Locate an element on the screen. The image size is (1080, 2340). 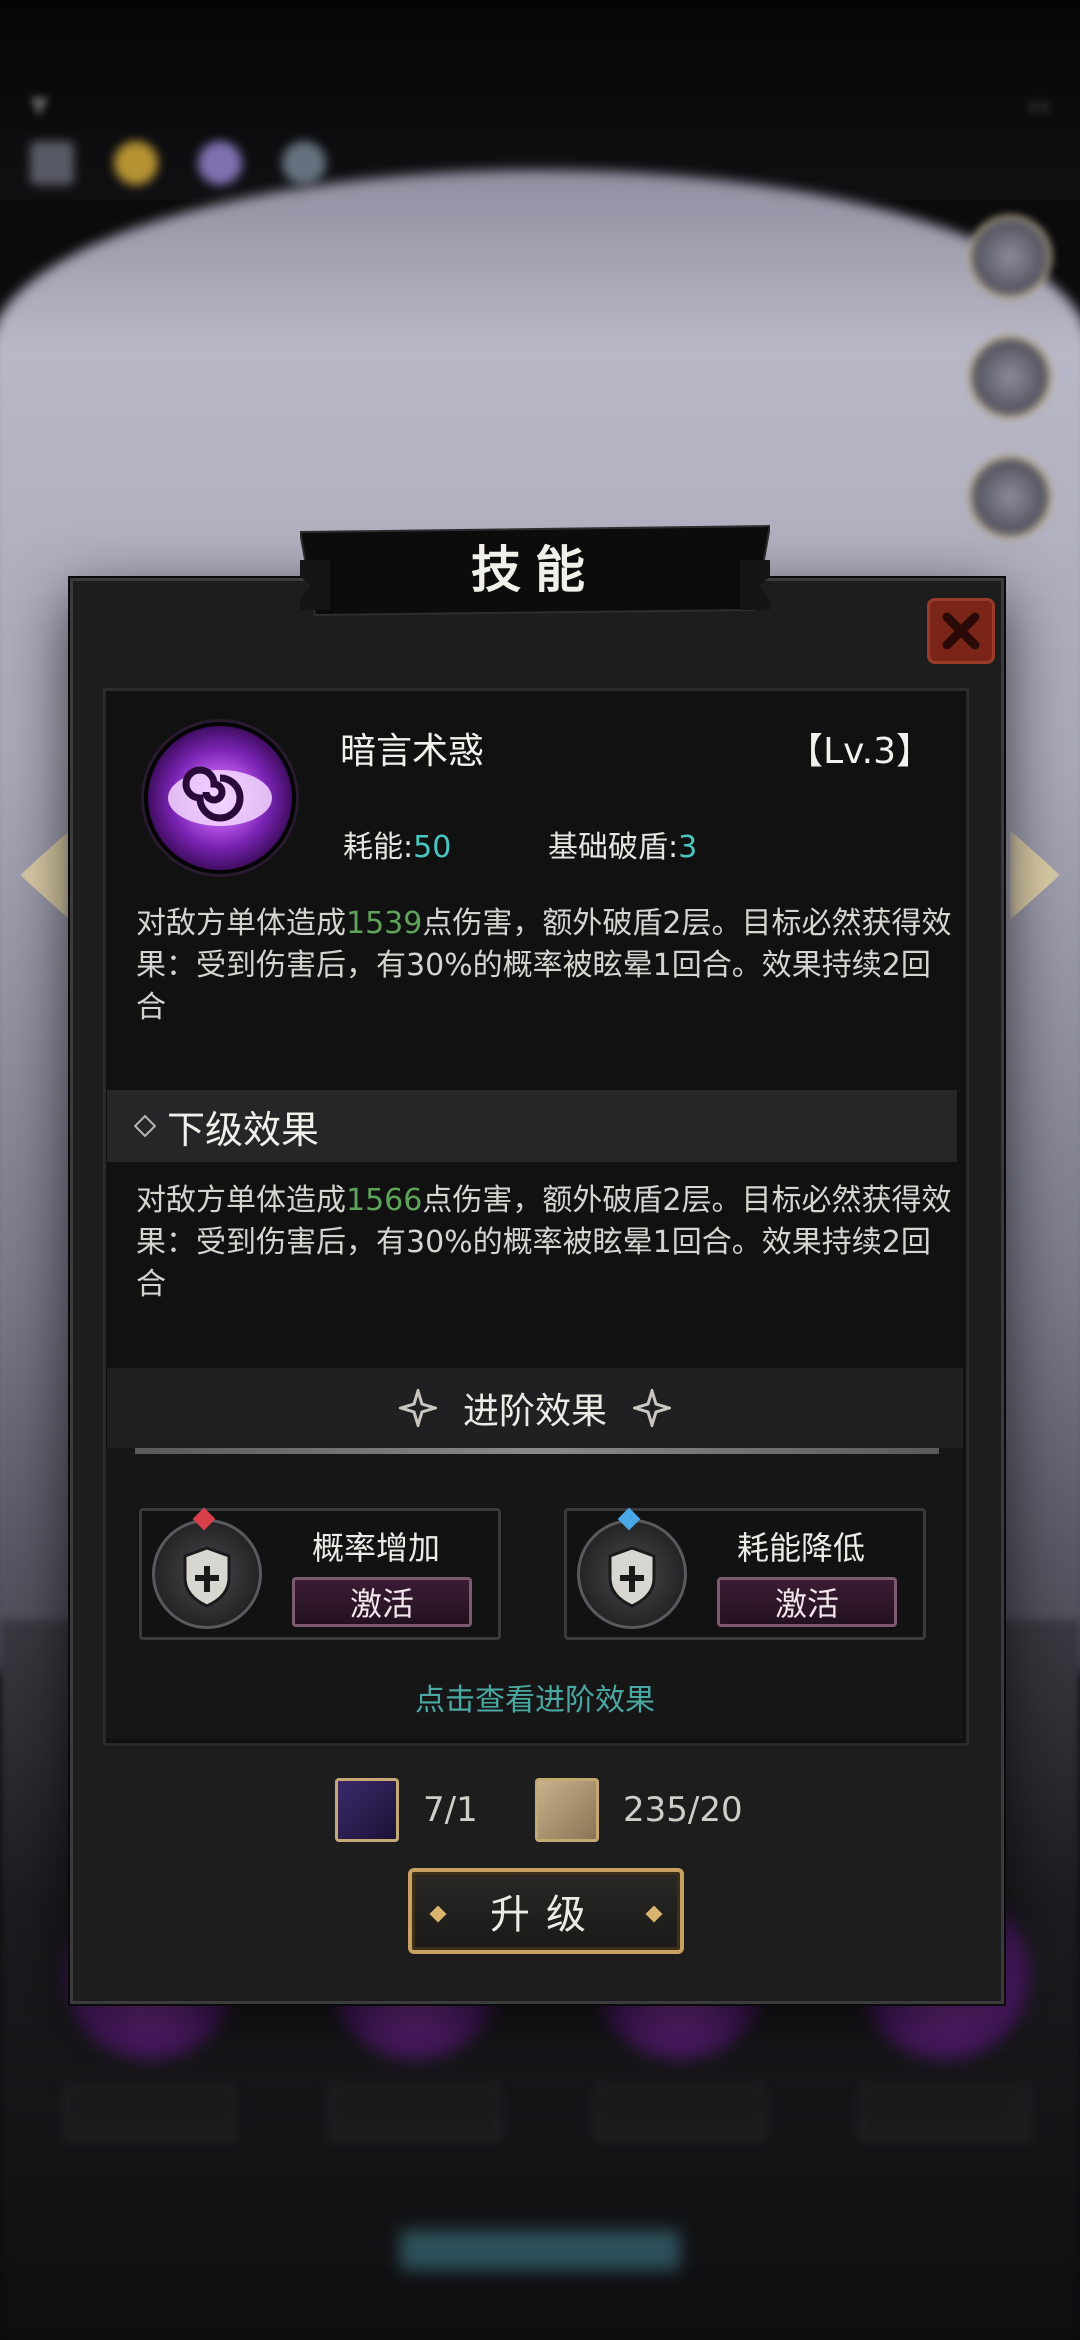
battery-icon: ▭ is located at coordinates (1038, 105).